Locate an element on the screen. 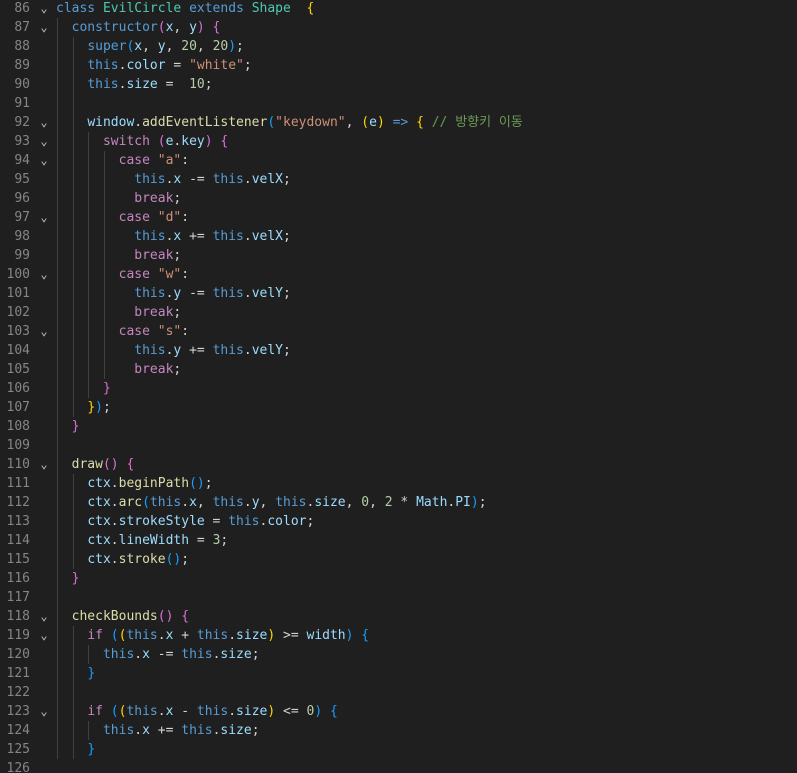  code-text: this.color = "white"; is located at coordinates (154, 65).